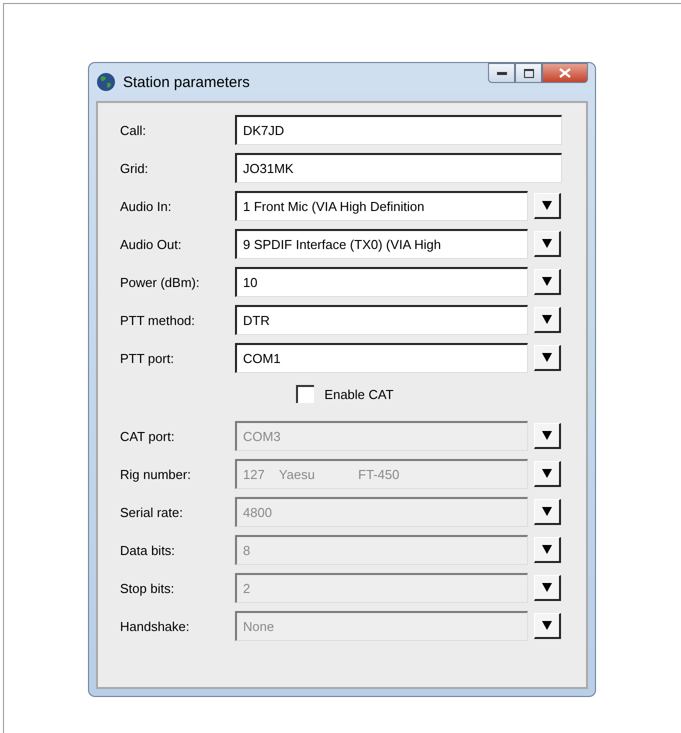  I want to click on minimize-button, so click(501, 73).